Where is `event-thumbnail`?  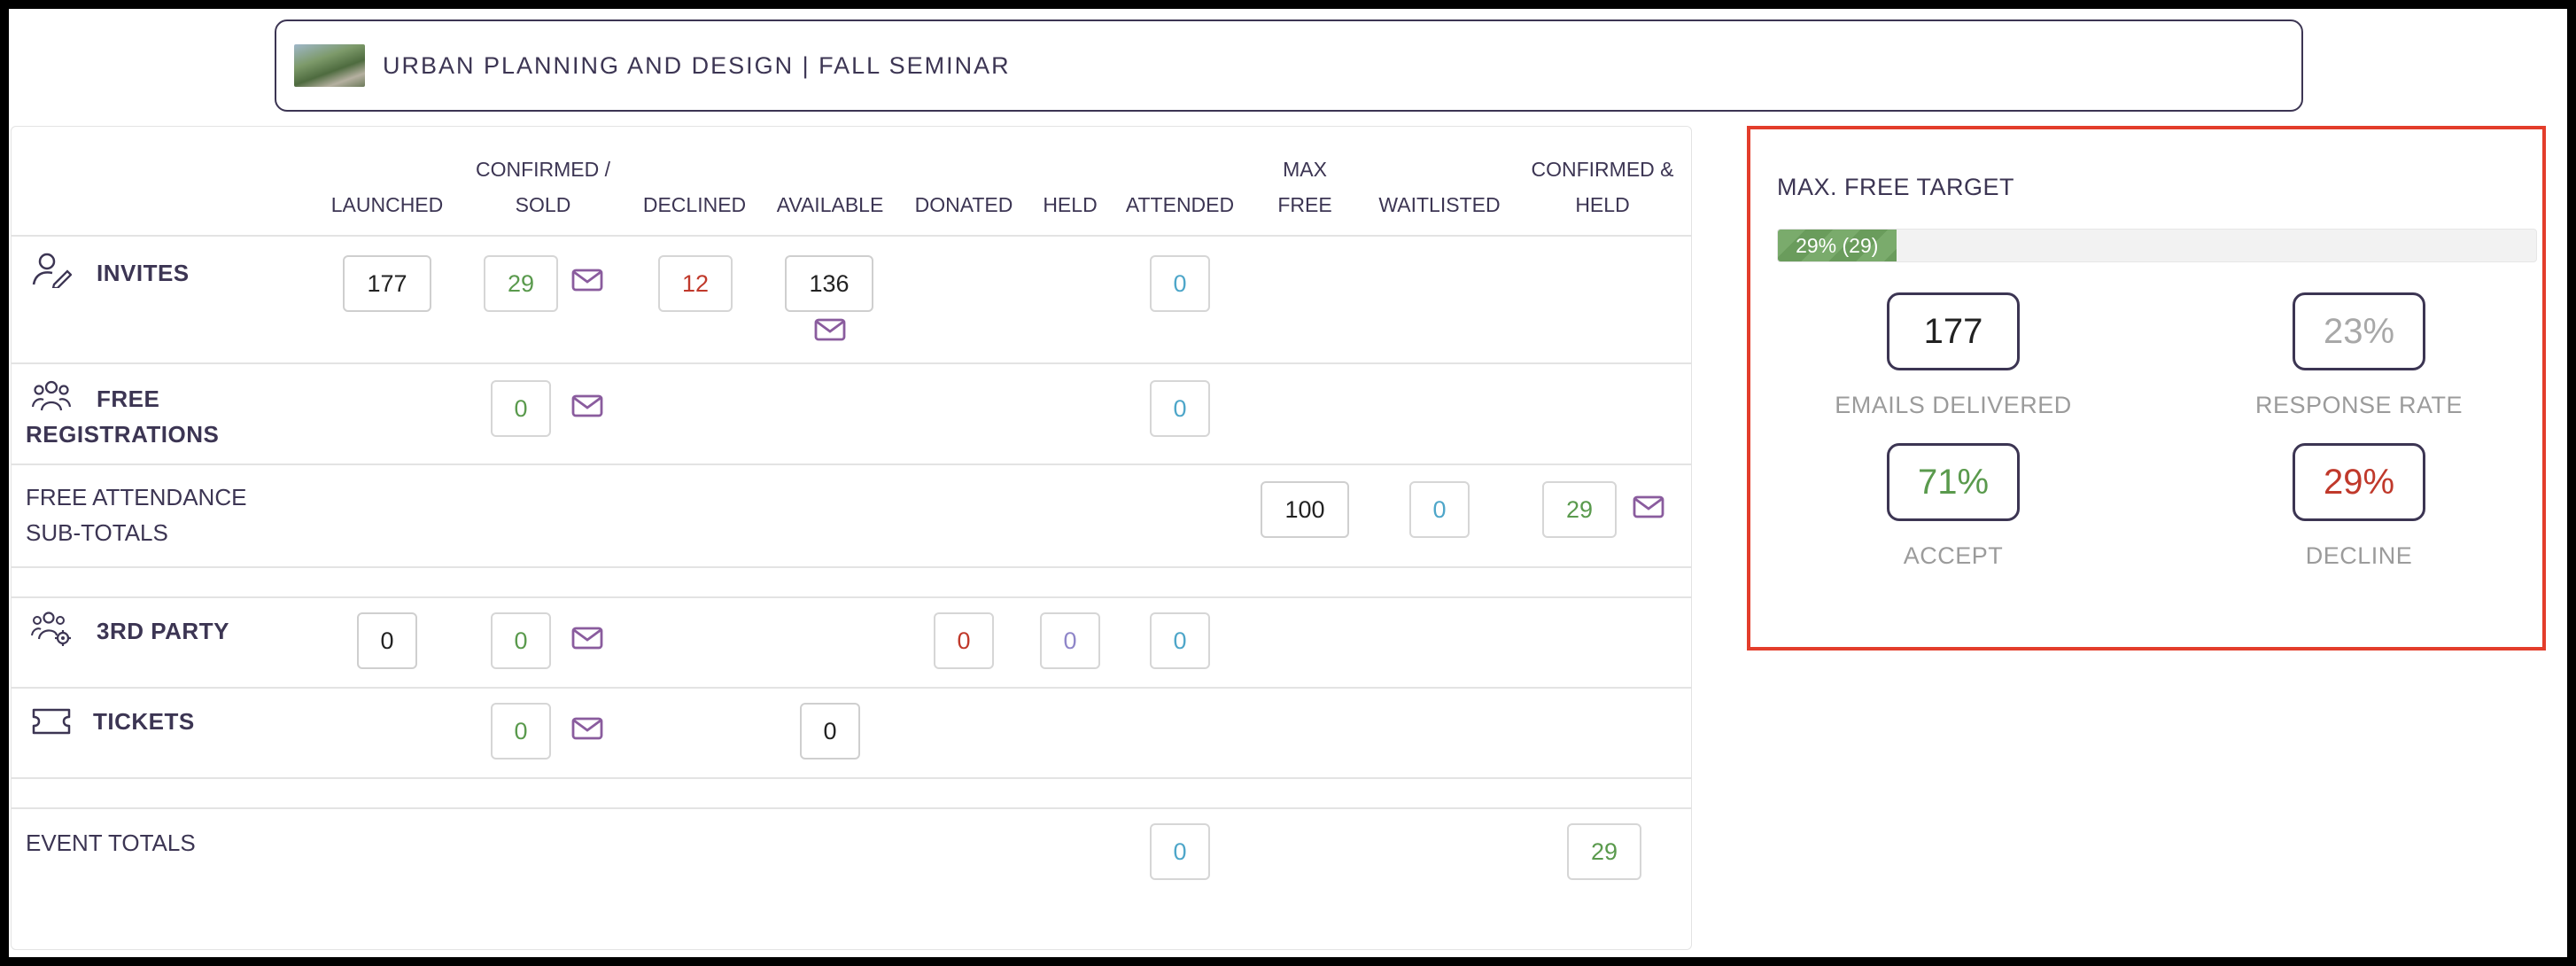 event-thumbnail is located at coordinates (329, 65).